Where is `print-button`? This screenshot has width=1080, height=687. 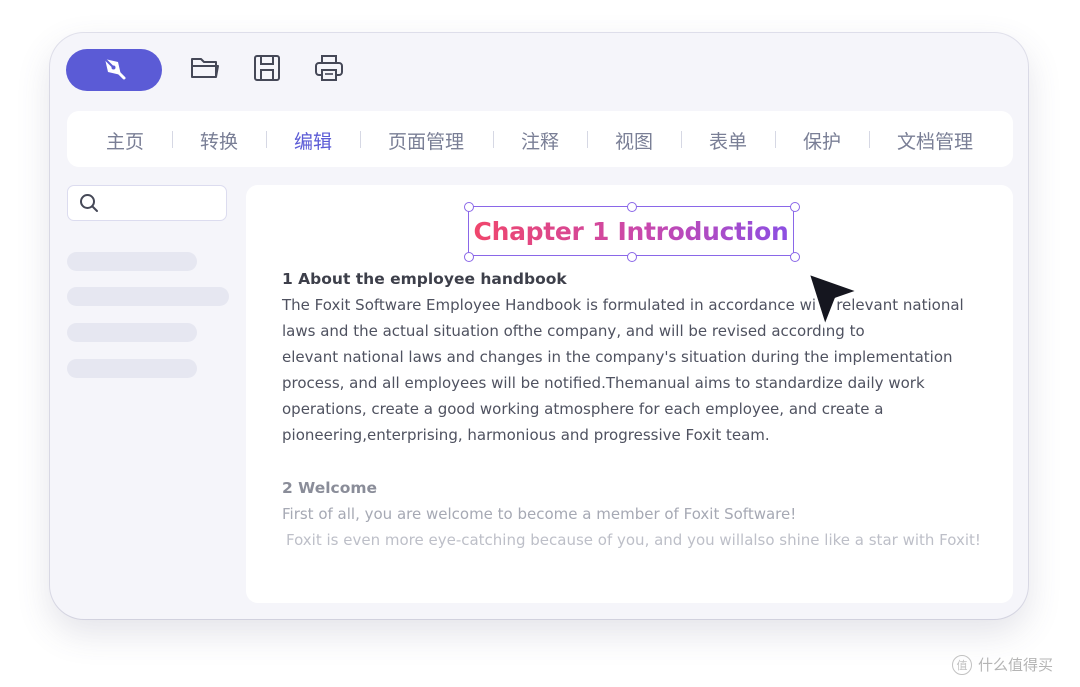 print-button is located at coordinates (329, 70).